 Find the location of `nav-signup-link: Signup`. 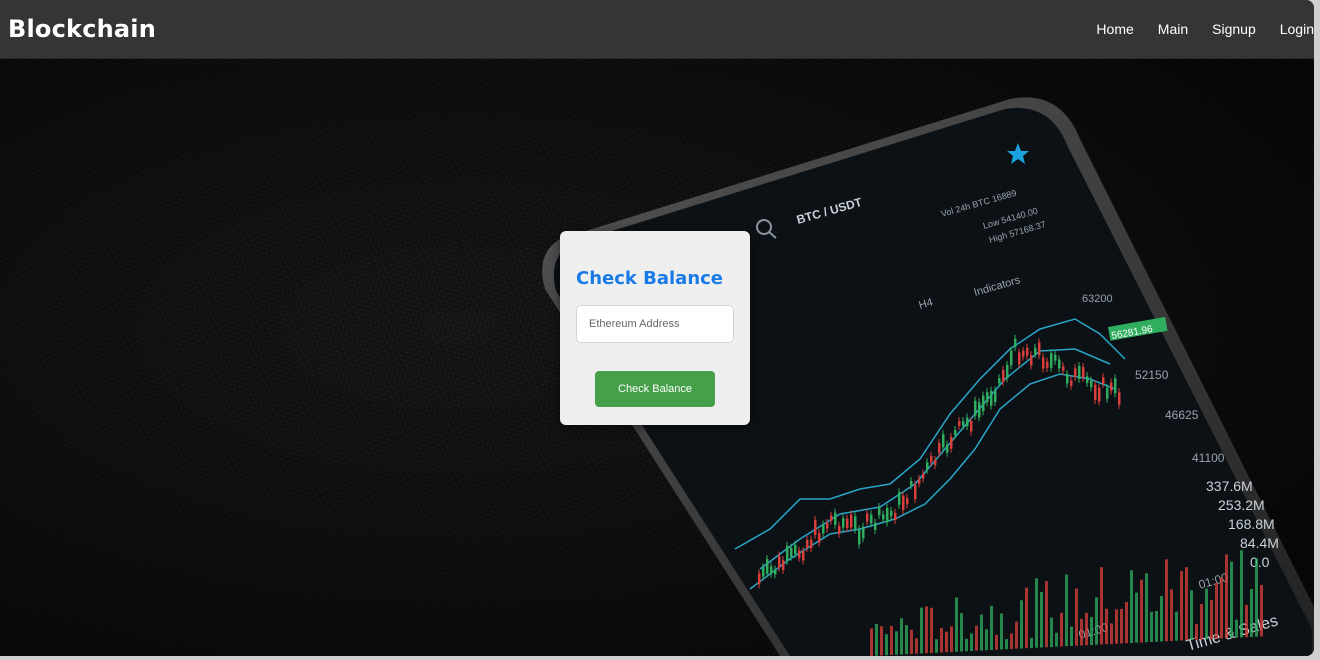

nav-signup-link: Signup is located at coordinates (1234, 29).